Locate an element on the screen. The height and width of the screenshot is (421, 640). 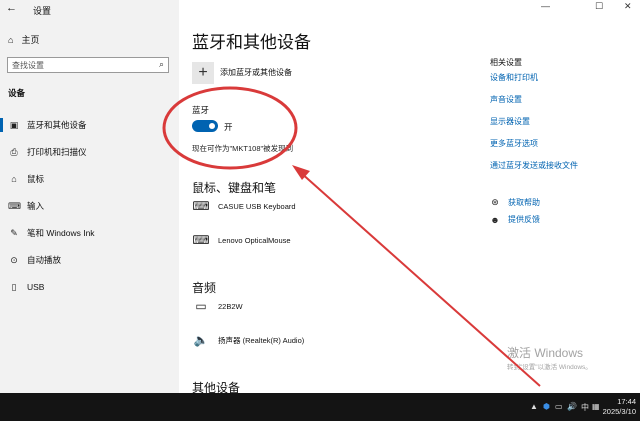
bluetooth-tray-icon: ⬢ is located at coordinates (546, 406).